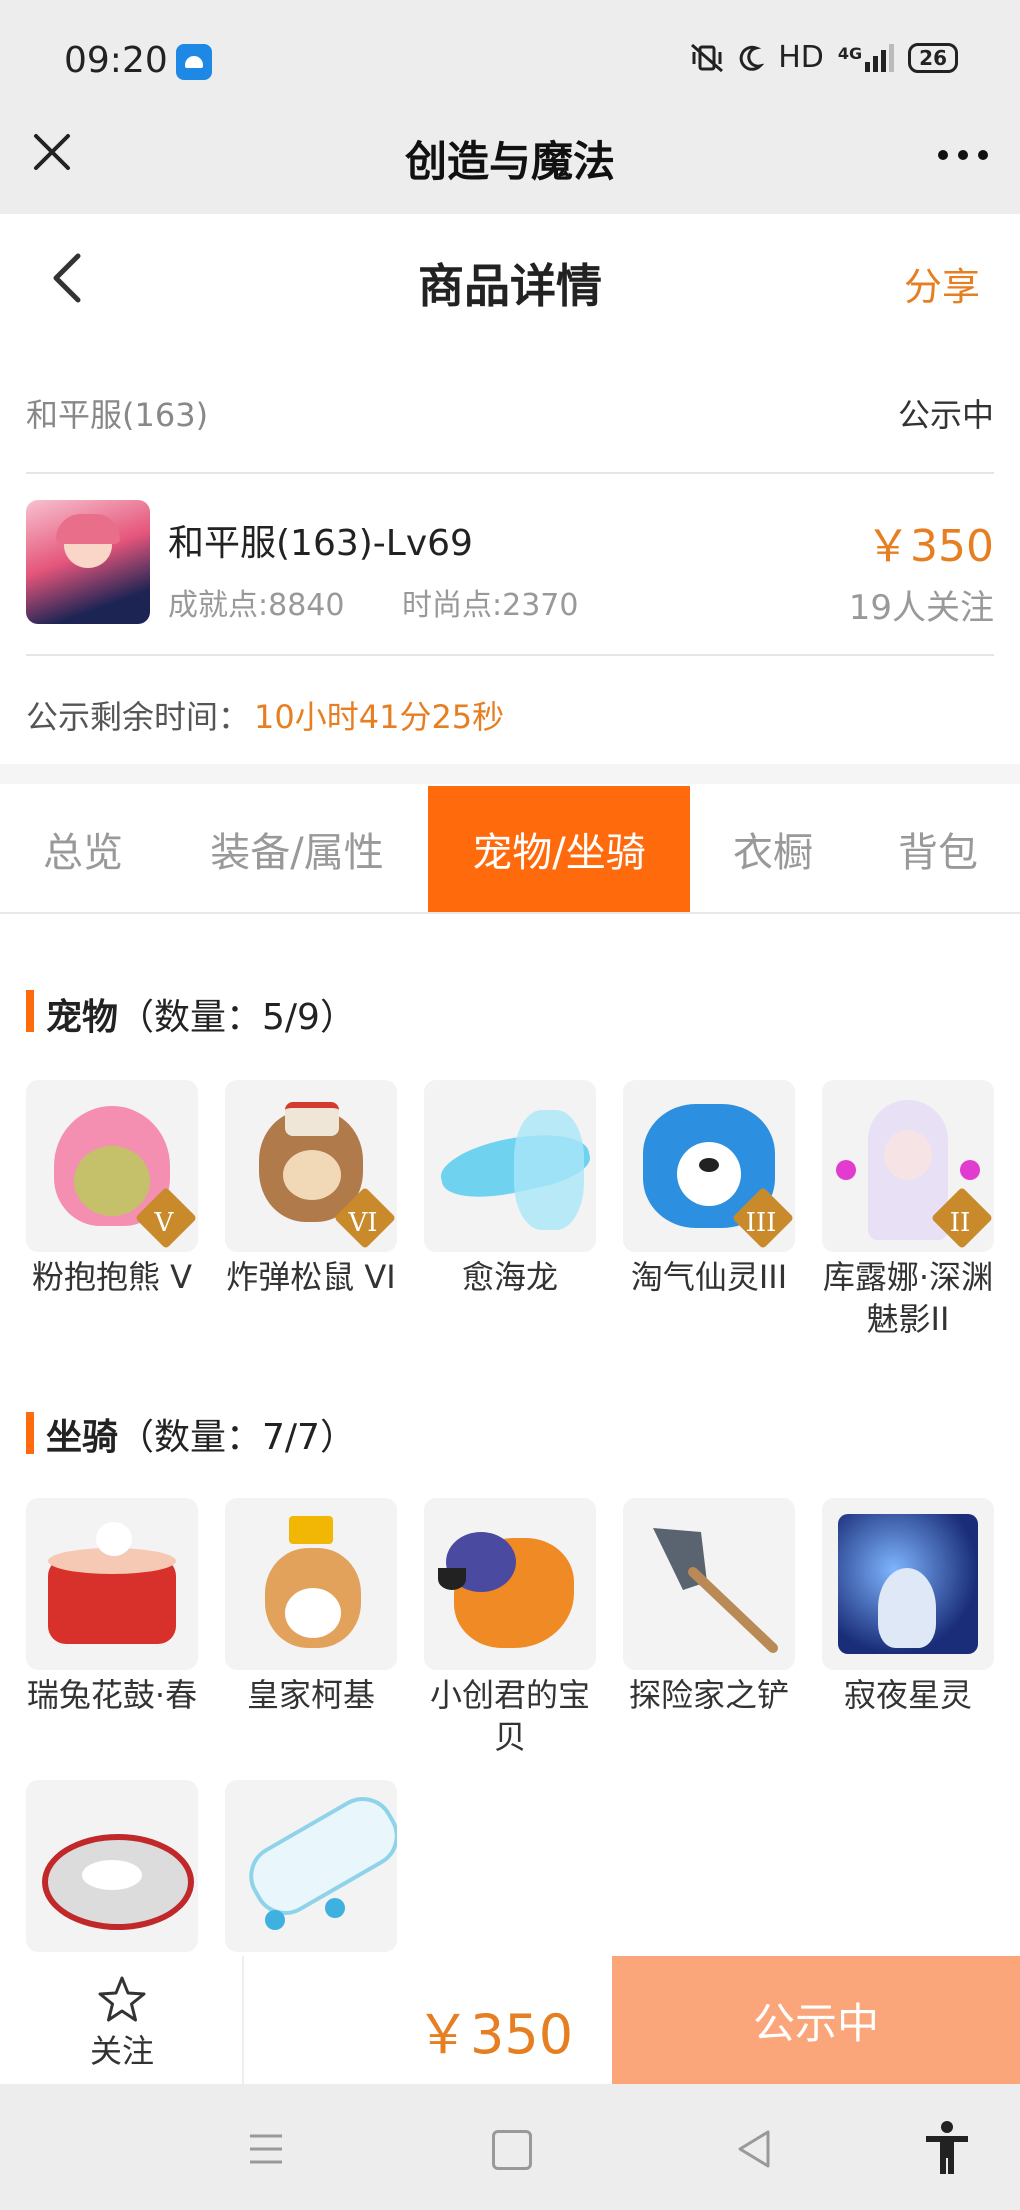  Describe the element at coordinates (256, 605) in the screenshot. I see `achievement-points: 成就点:8840` at that location.